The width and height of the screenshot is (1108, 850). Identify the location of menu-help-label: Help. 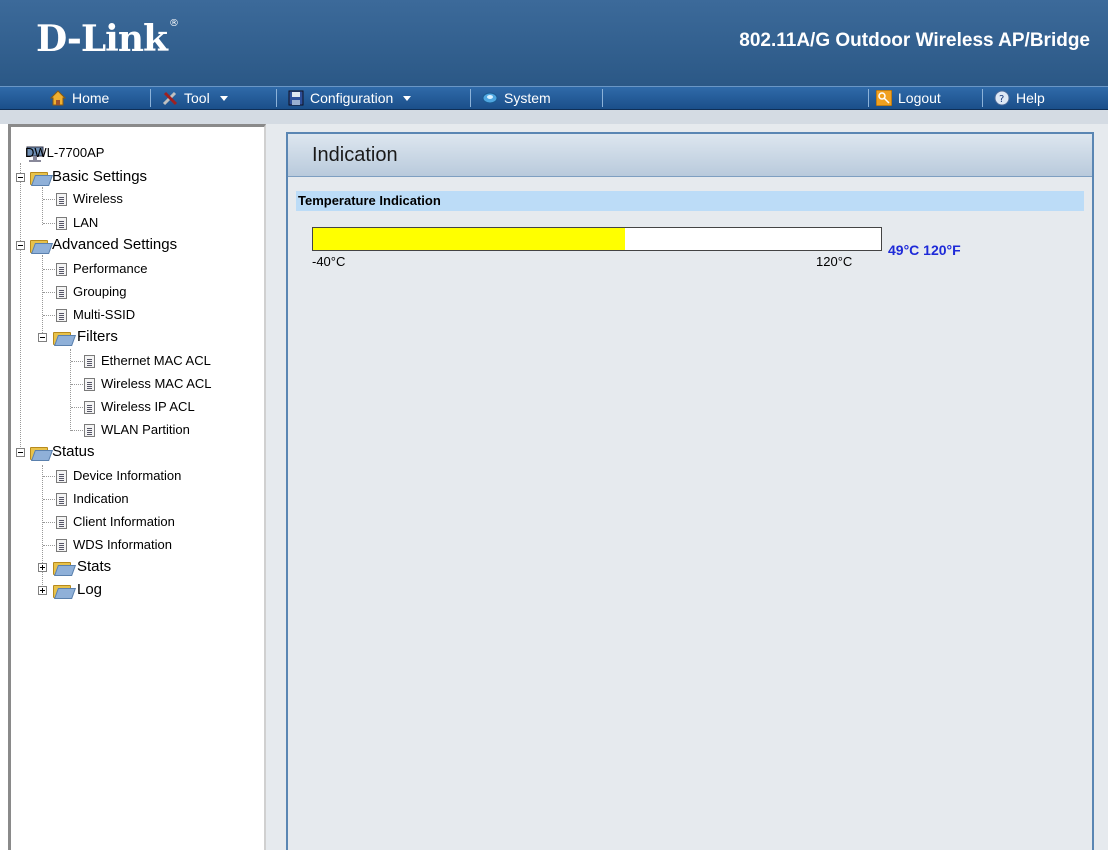
(1030, 98).